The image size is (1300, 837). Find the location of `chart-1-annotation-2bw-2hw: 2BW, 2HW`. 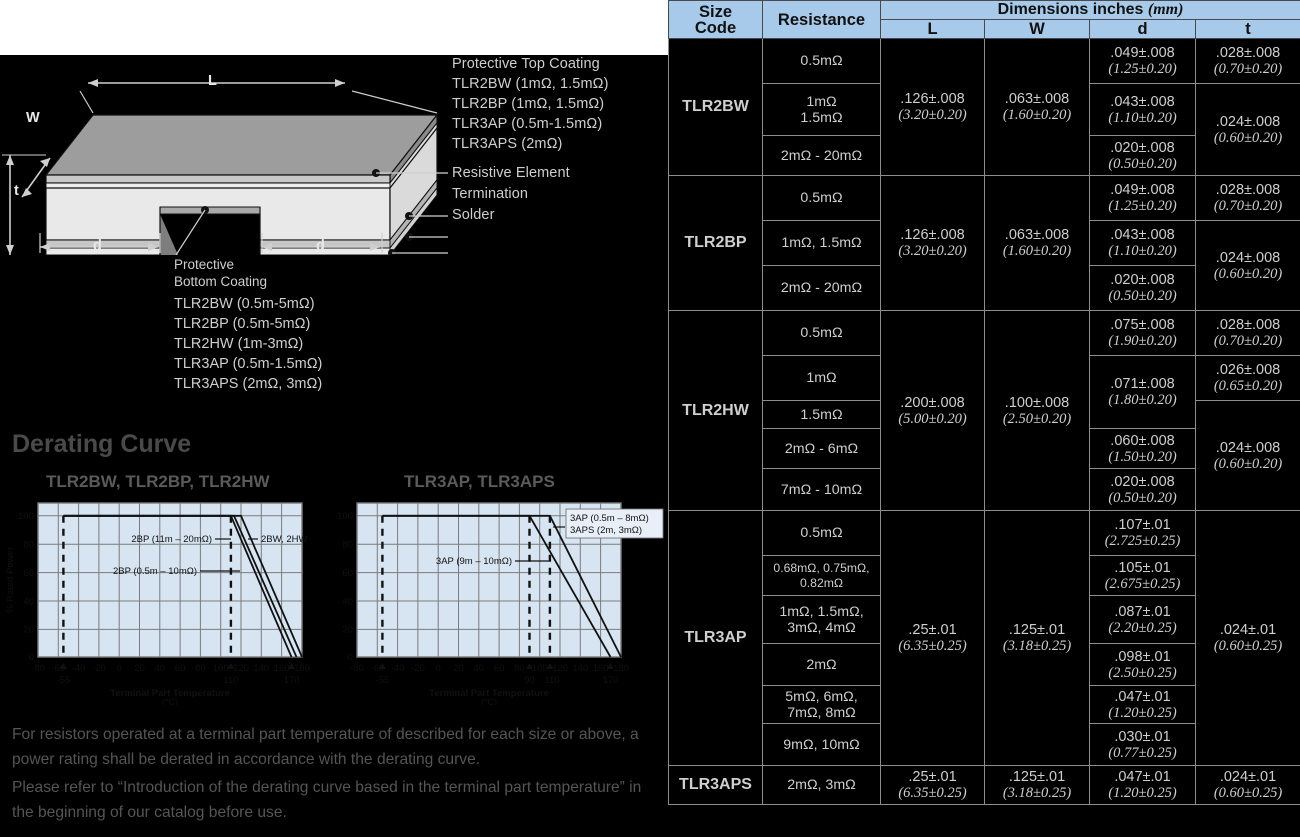

chart-1-annotation-2bw-2hw: 2BW, 2HW is located at coordinates (284, 539).